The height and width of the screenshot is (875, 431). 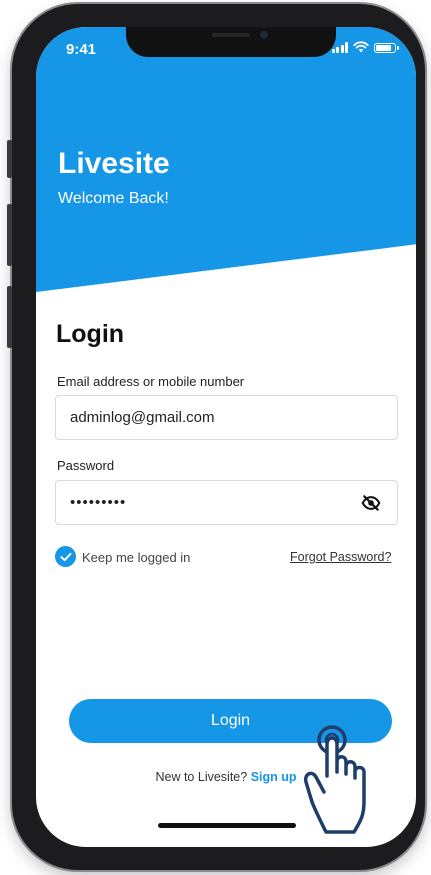 I want to click on keep-logged-in-checkbox, so click(x=65, y=556).